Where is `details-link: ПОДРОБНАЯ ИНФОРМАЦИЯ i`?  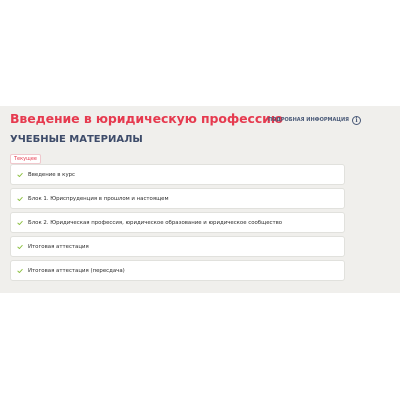 details-link: ПОДРОБНАЯ ИНФОРМАЦИЯ i is located at coordinates (315, 120).